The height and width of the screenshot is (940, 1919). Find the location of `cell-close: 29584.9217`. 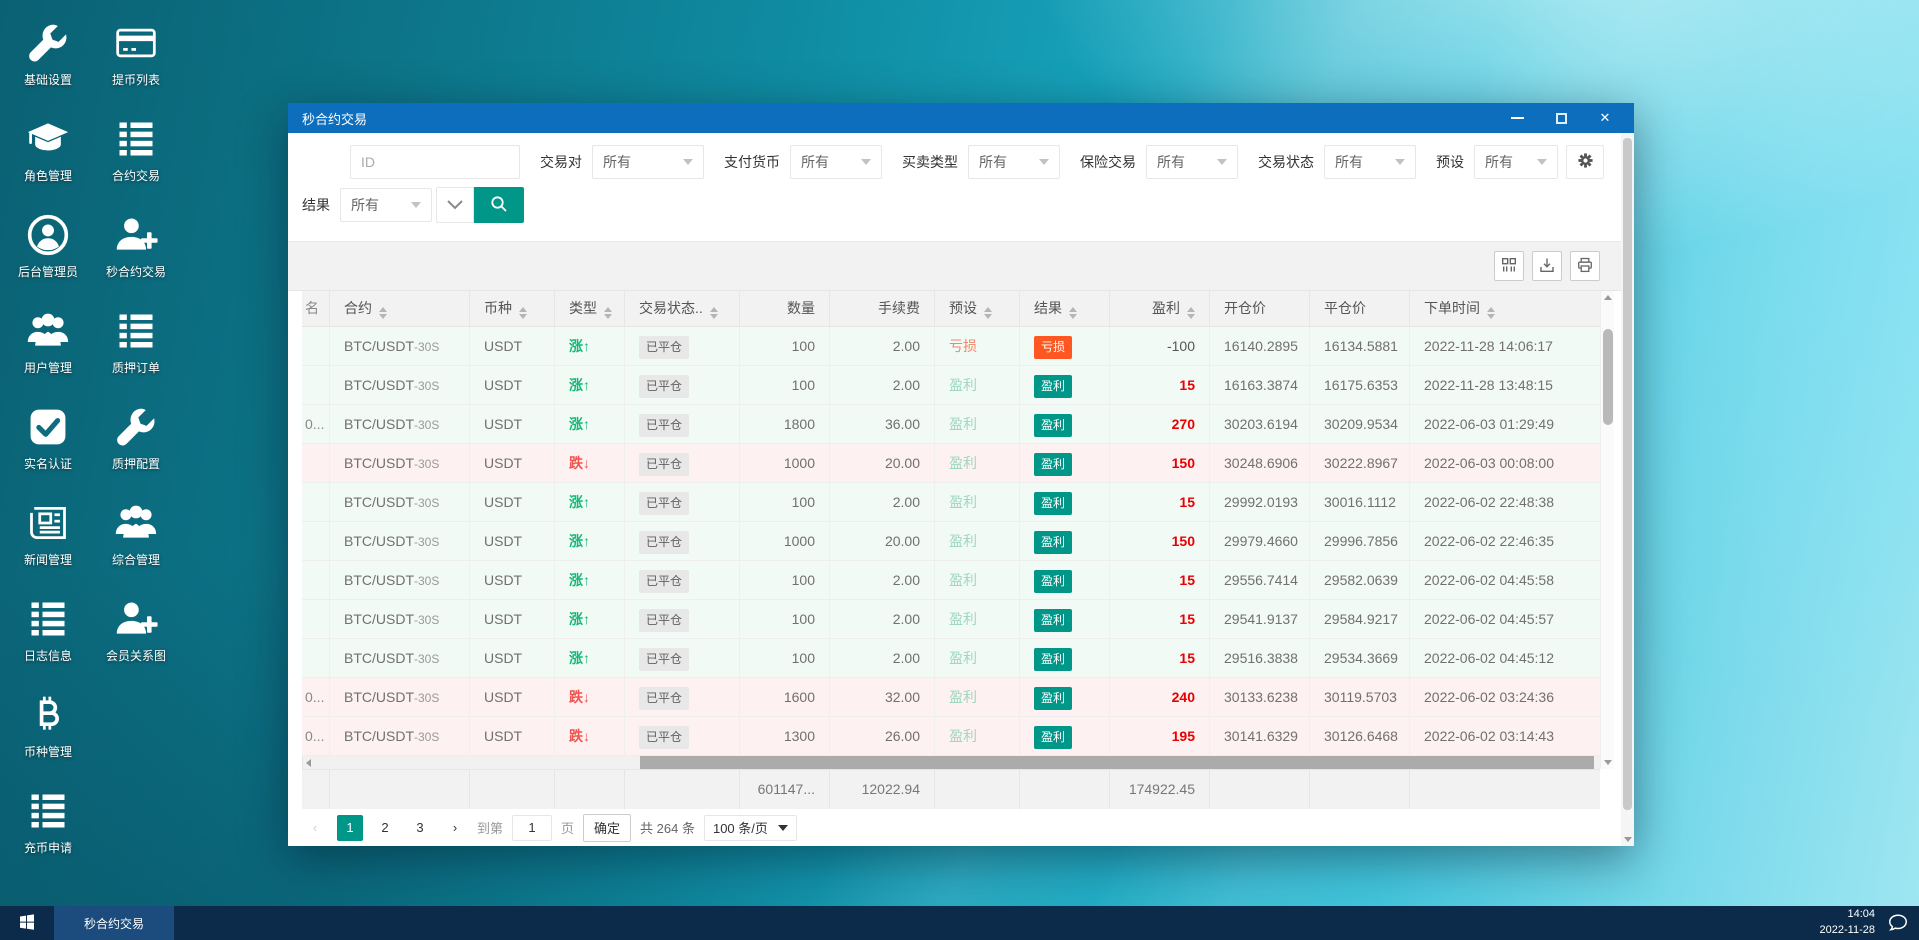

cell-close: 29584.9217 is located at coordinates (1360, 619).